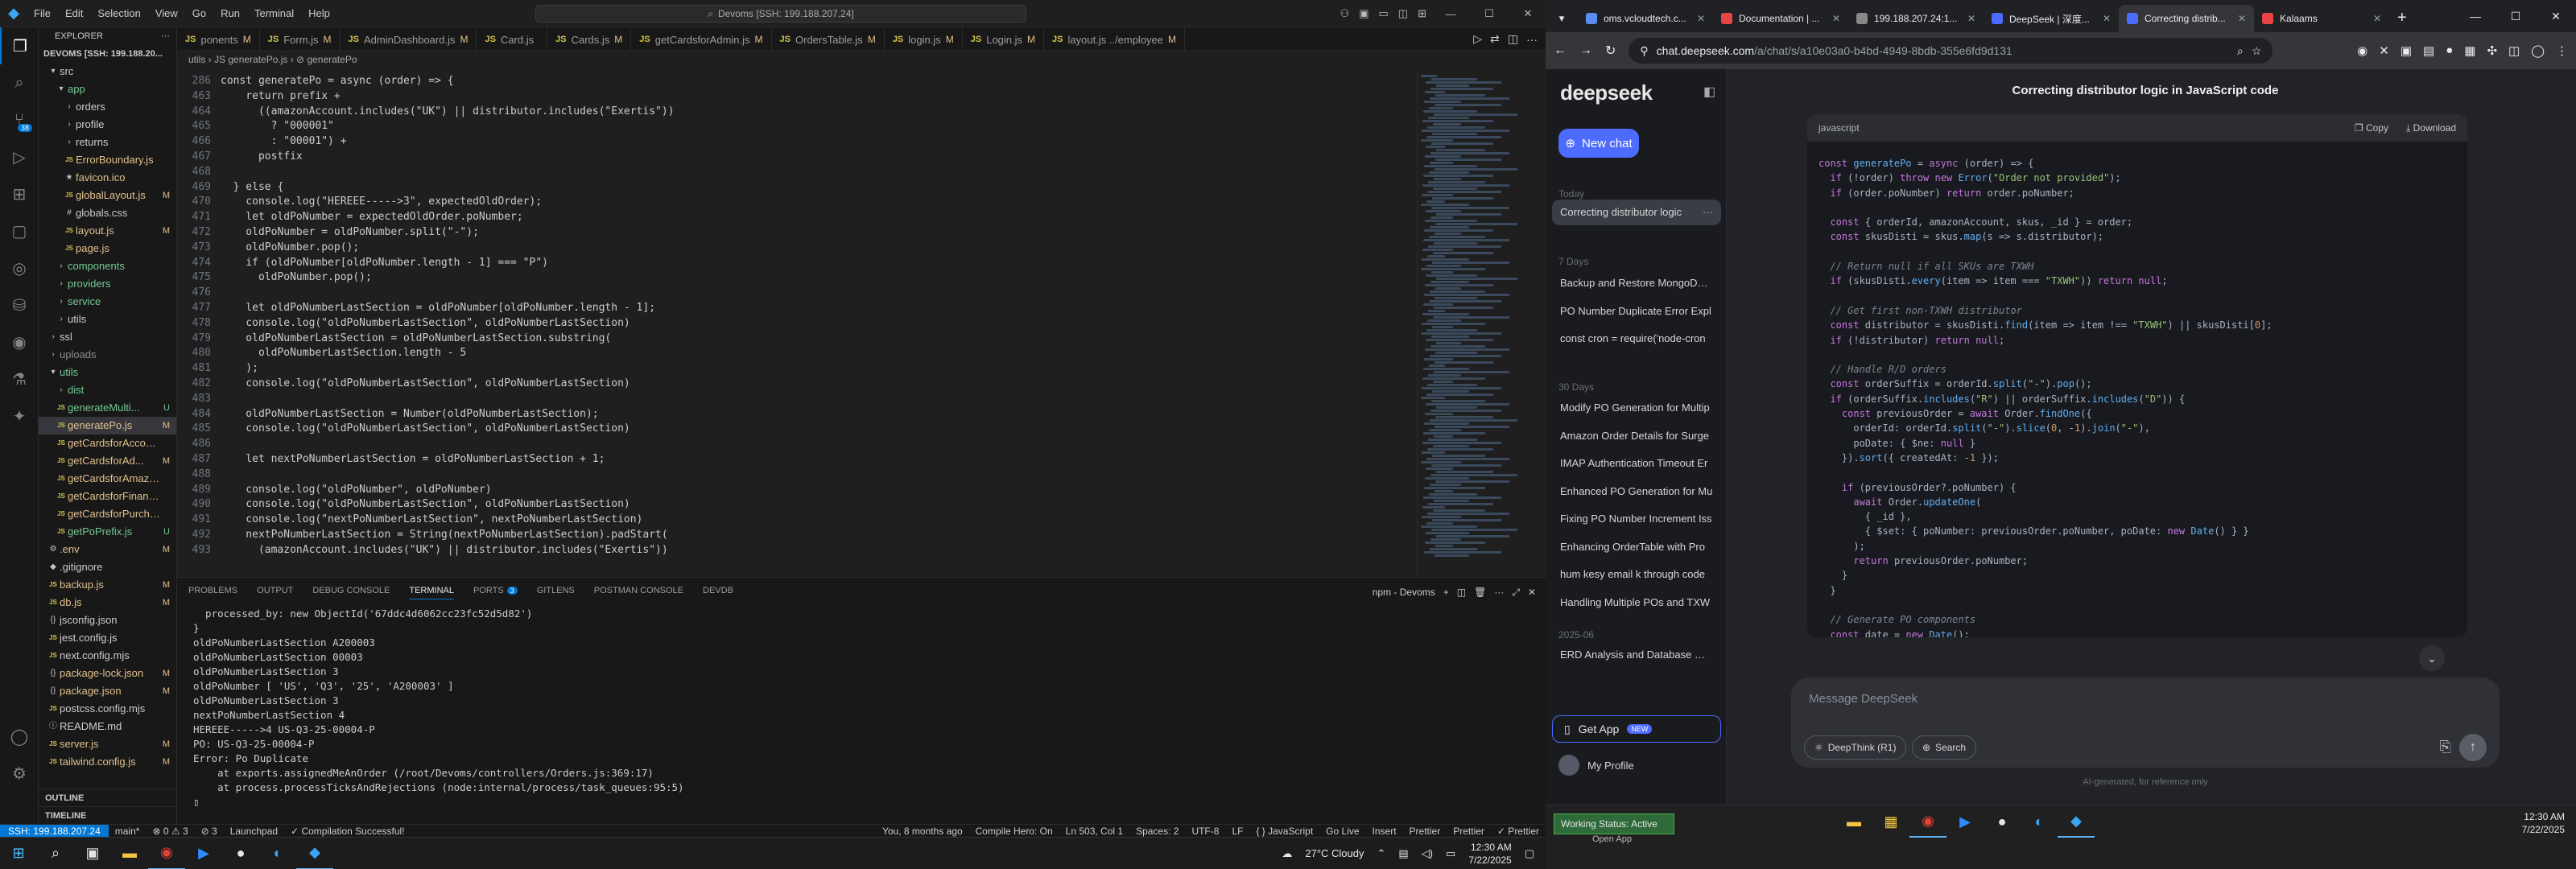 The width and height of the screenshot is (2576, 869). I want to click on editor-tab: JS OrdersTable.js M, so click(828, 39).